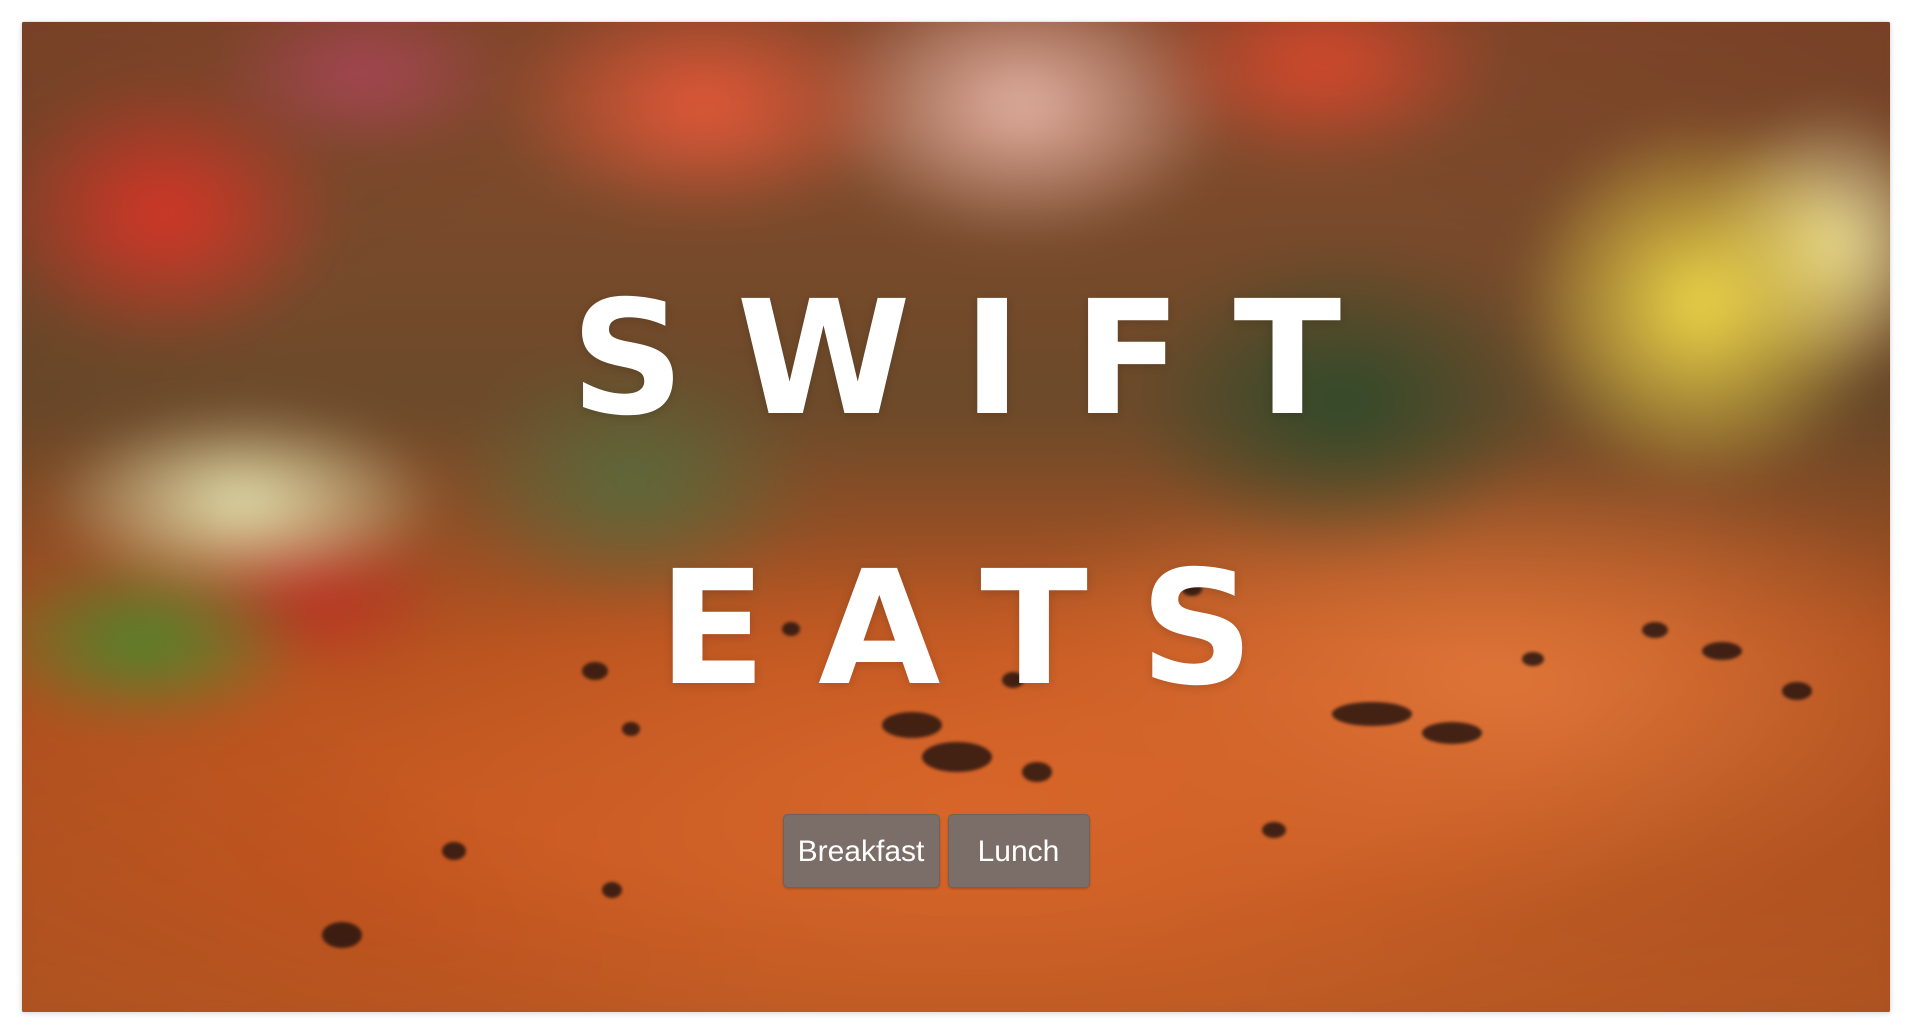 The width and height of the screenshot is (1912, 1034). I want to click on meal-buttons: Breakfast Lunch, so click(956, 851).